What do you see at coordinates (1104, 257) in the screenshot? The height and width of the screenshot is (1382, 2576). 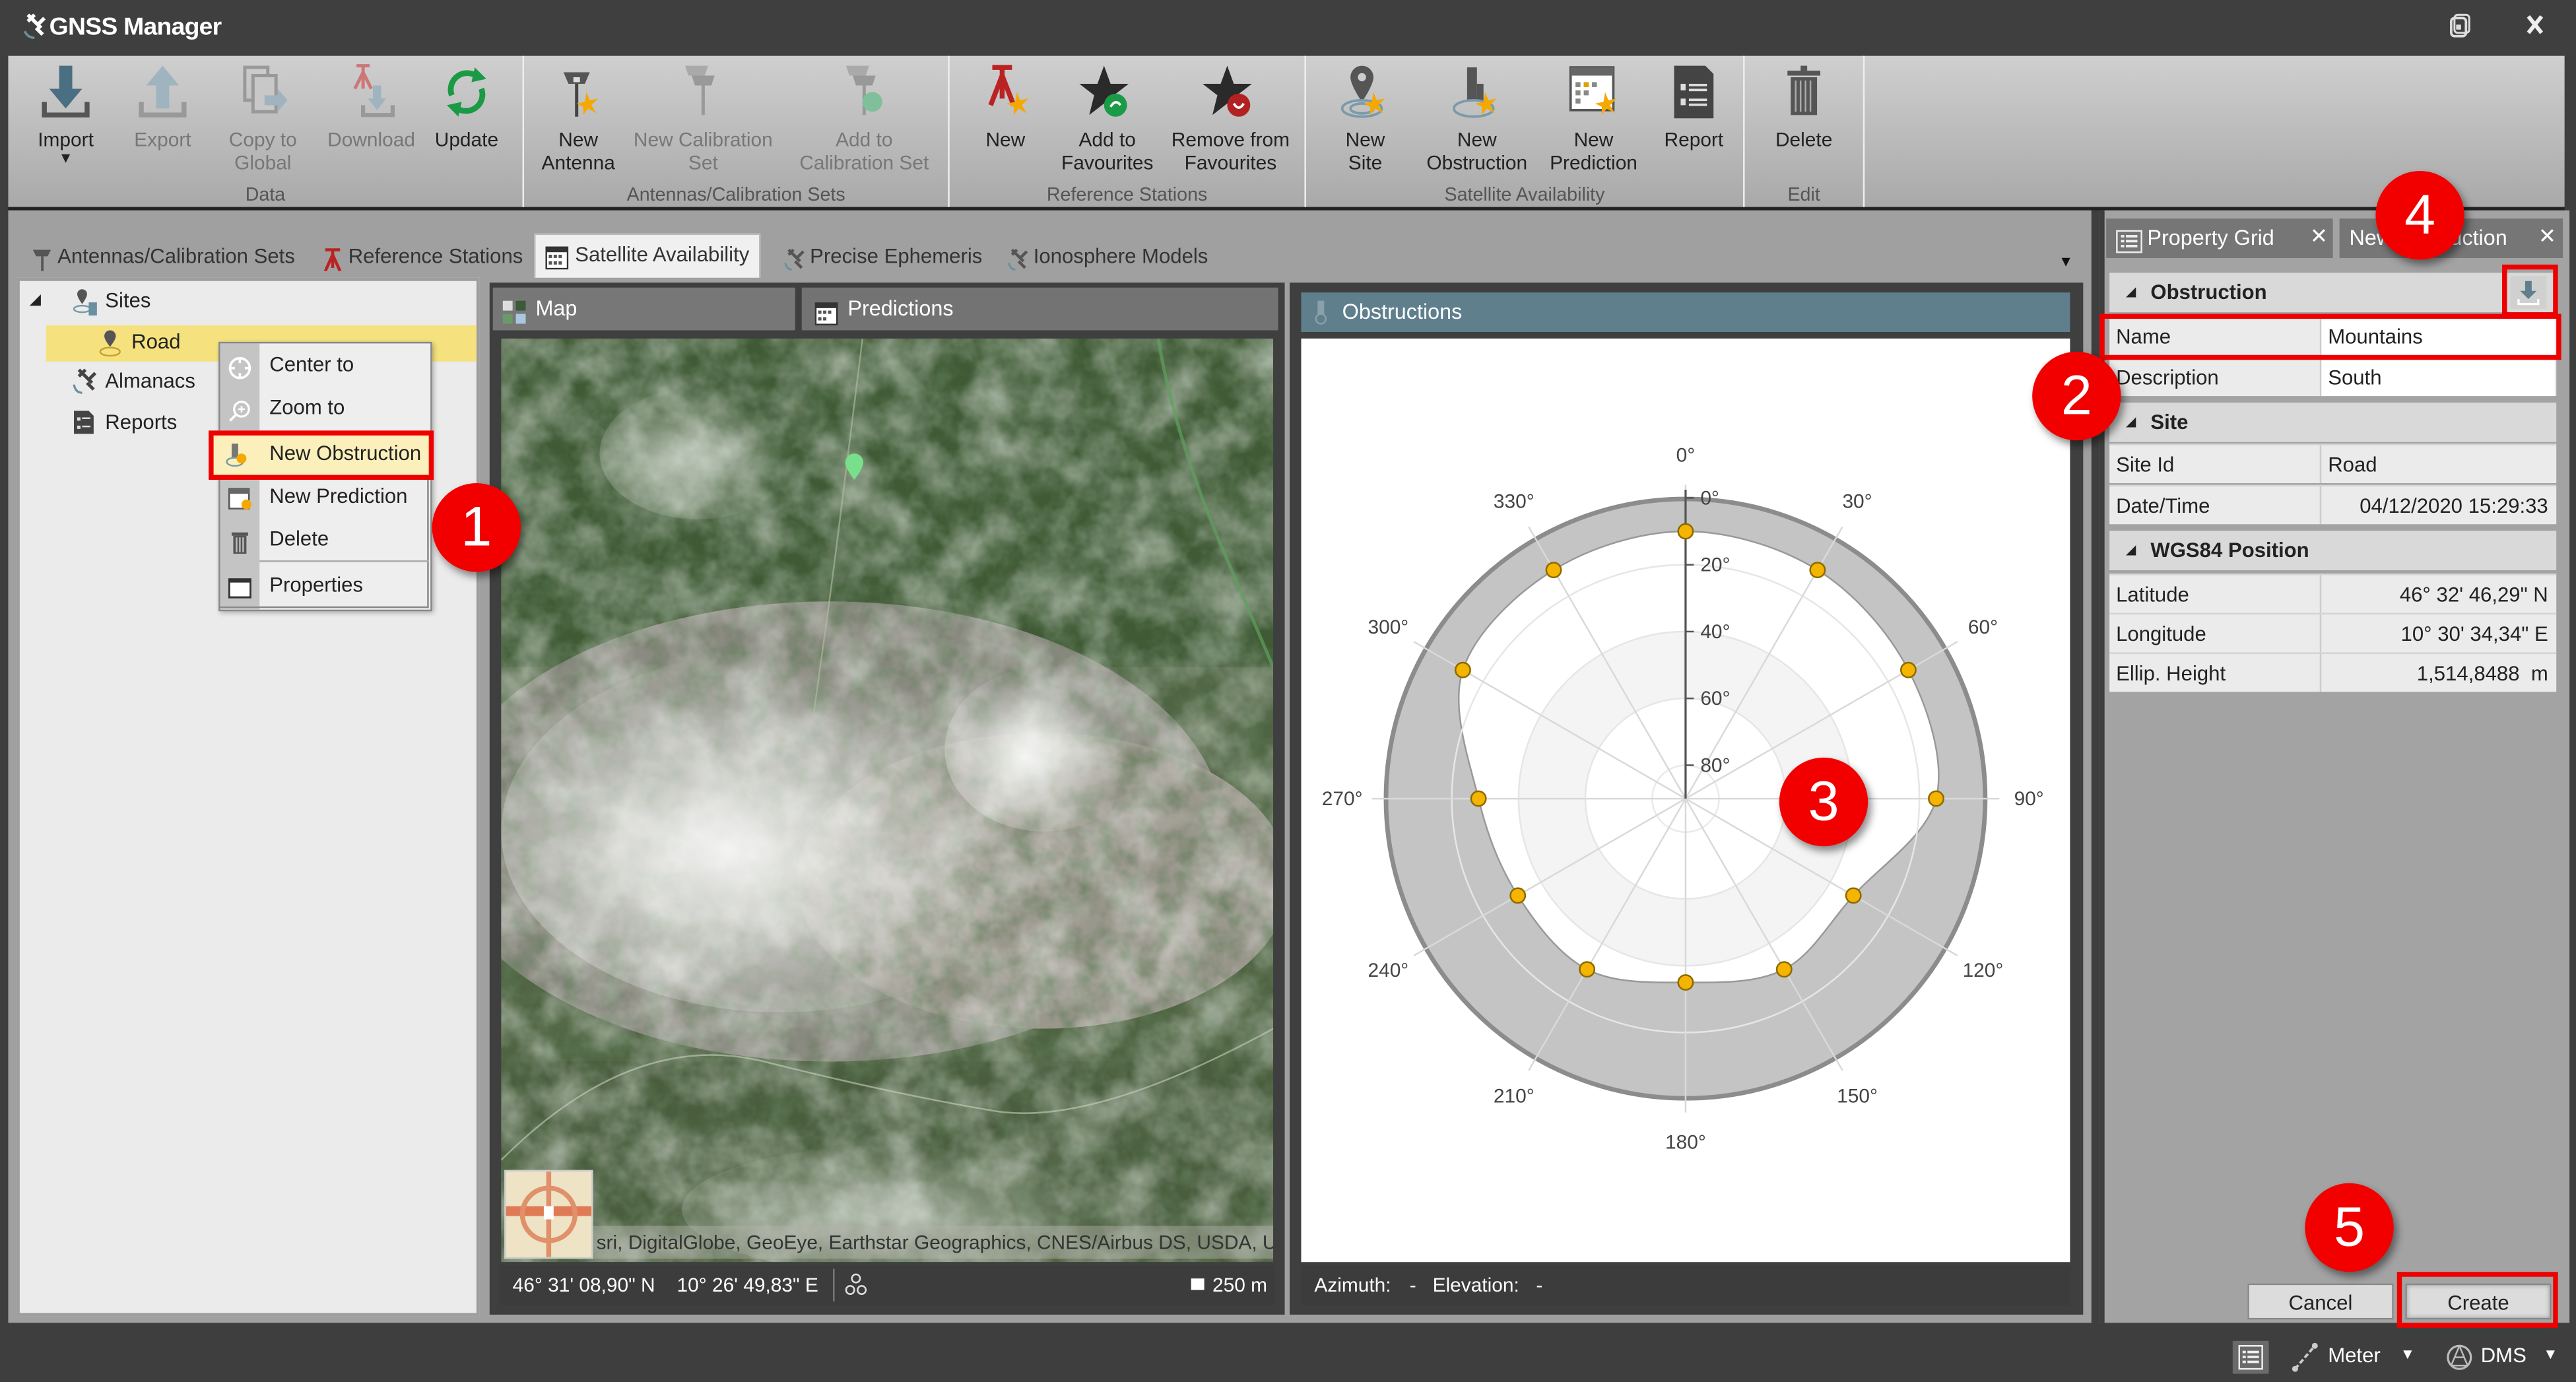 I see `tab-ionosphere-models: Ionosphere Models` at bounding box center [1104, 257].